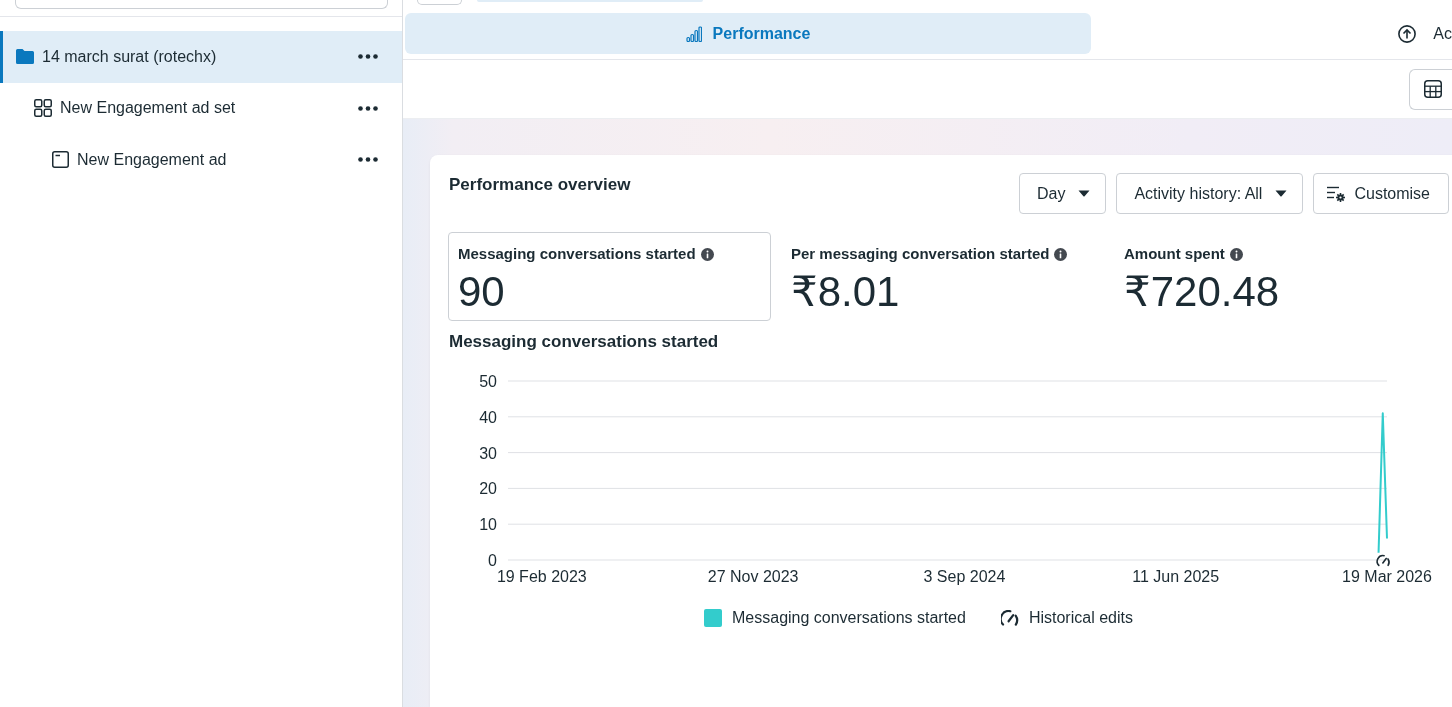 The image size is (1452, 707). I want to click on y-axis-label: 40, so click(488, 417).